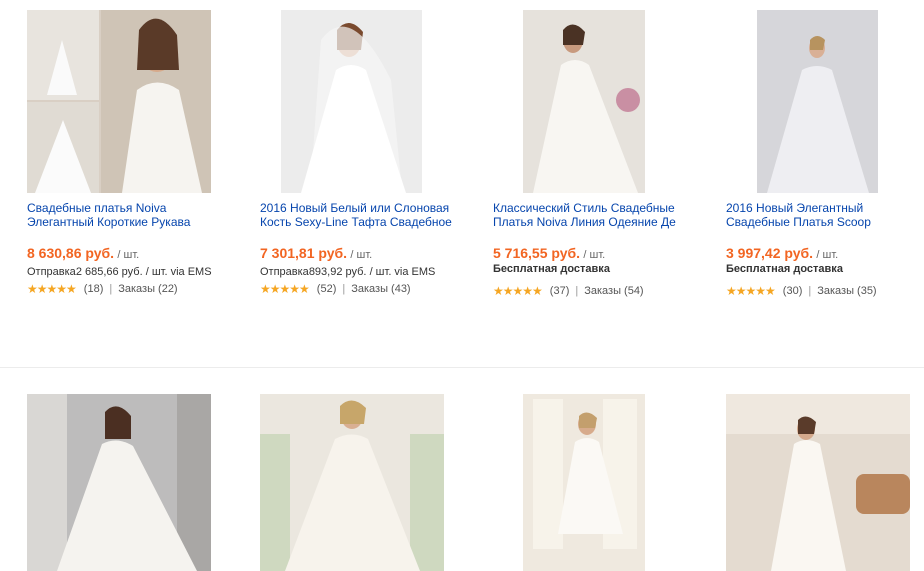 The width and height of the screenshot is (924, 571). What do you see at coordinates (127, 222) in the screenshot?
I see `product-title-line: Элегантный Короткие Рукава` at bounding box center [127, 222].